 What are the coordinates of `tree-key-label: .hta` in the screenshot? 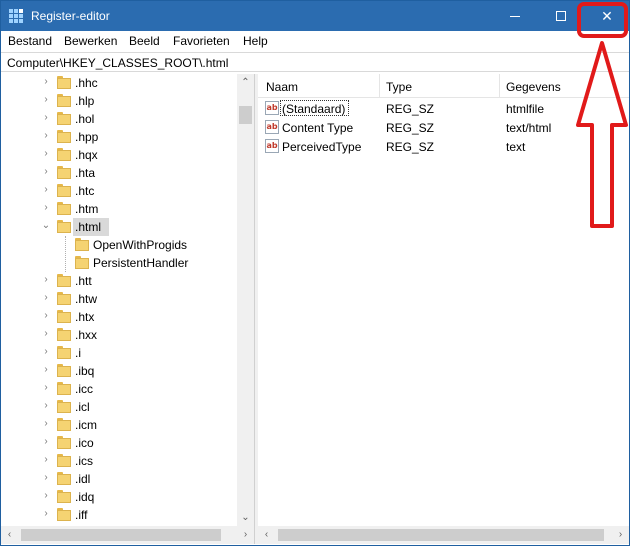 It's located at (85, 173).